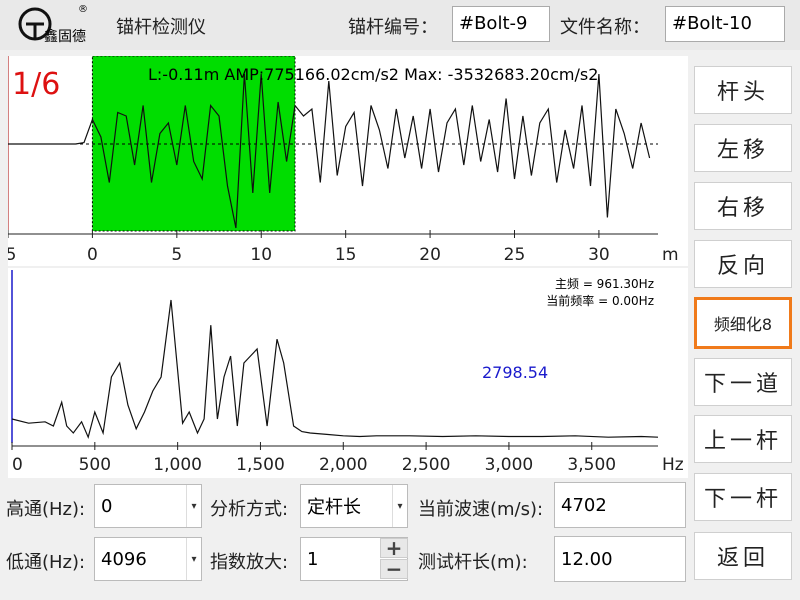 The image size is (800, 600). Describe the element at coordinates (587, 559) in the screenshot. I see `bolt-length-value: 12.00` at that location.